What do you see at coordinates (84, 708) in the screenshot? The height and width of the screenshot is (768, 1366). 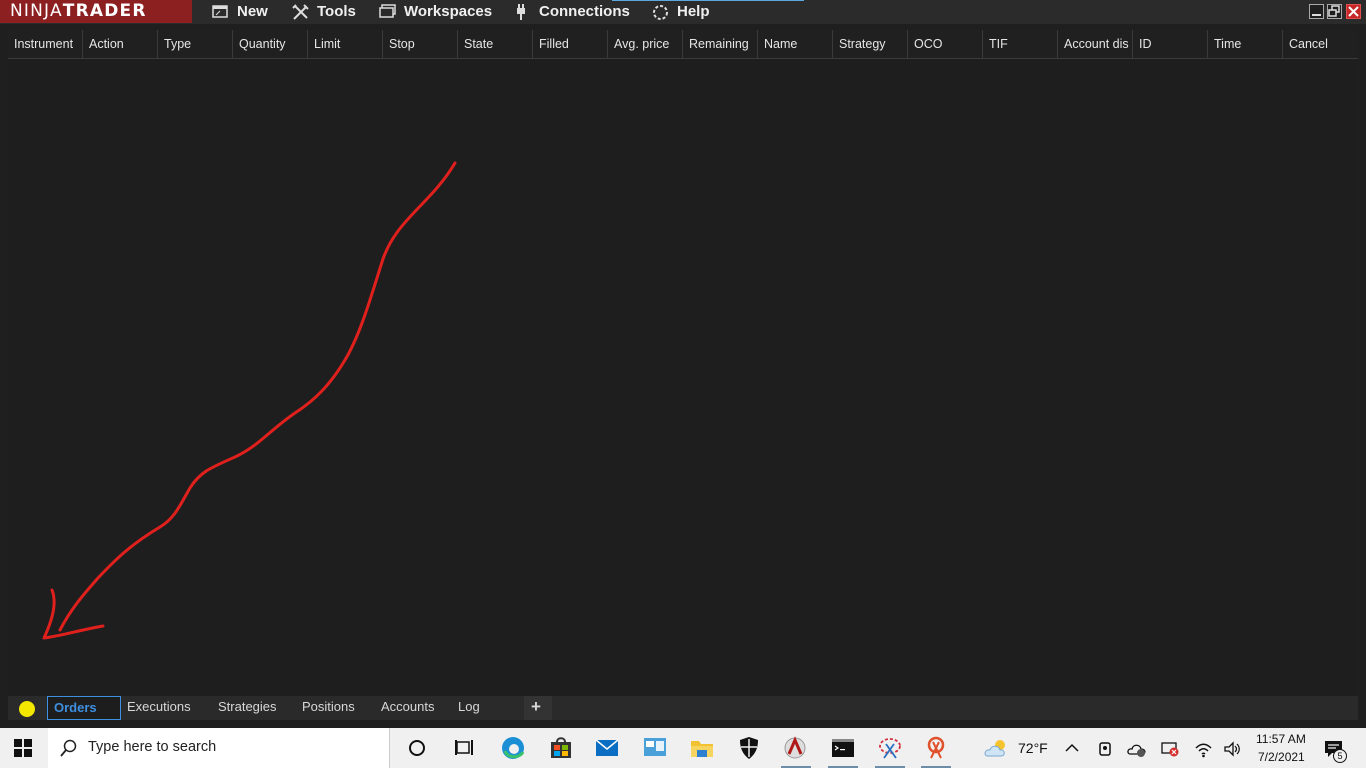 I see `tab-orders: Orders` at bounding box center [84, 708].